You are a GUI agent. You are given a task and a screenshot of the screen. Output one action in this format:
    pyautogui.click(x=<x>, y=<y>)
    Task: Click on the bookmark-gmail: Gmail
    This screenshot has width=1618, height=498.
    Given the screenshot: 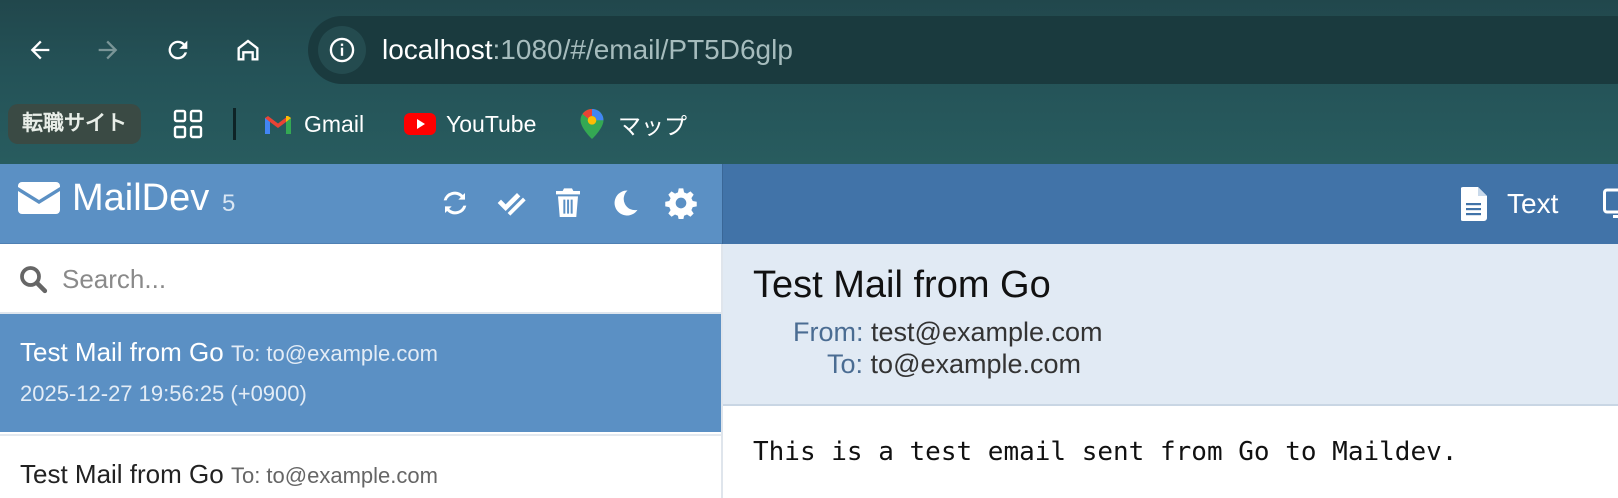 What is the action you would take?
    pyautogui.click(x=313, y=124)
    